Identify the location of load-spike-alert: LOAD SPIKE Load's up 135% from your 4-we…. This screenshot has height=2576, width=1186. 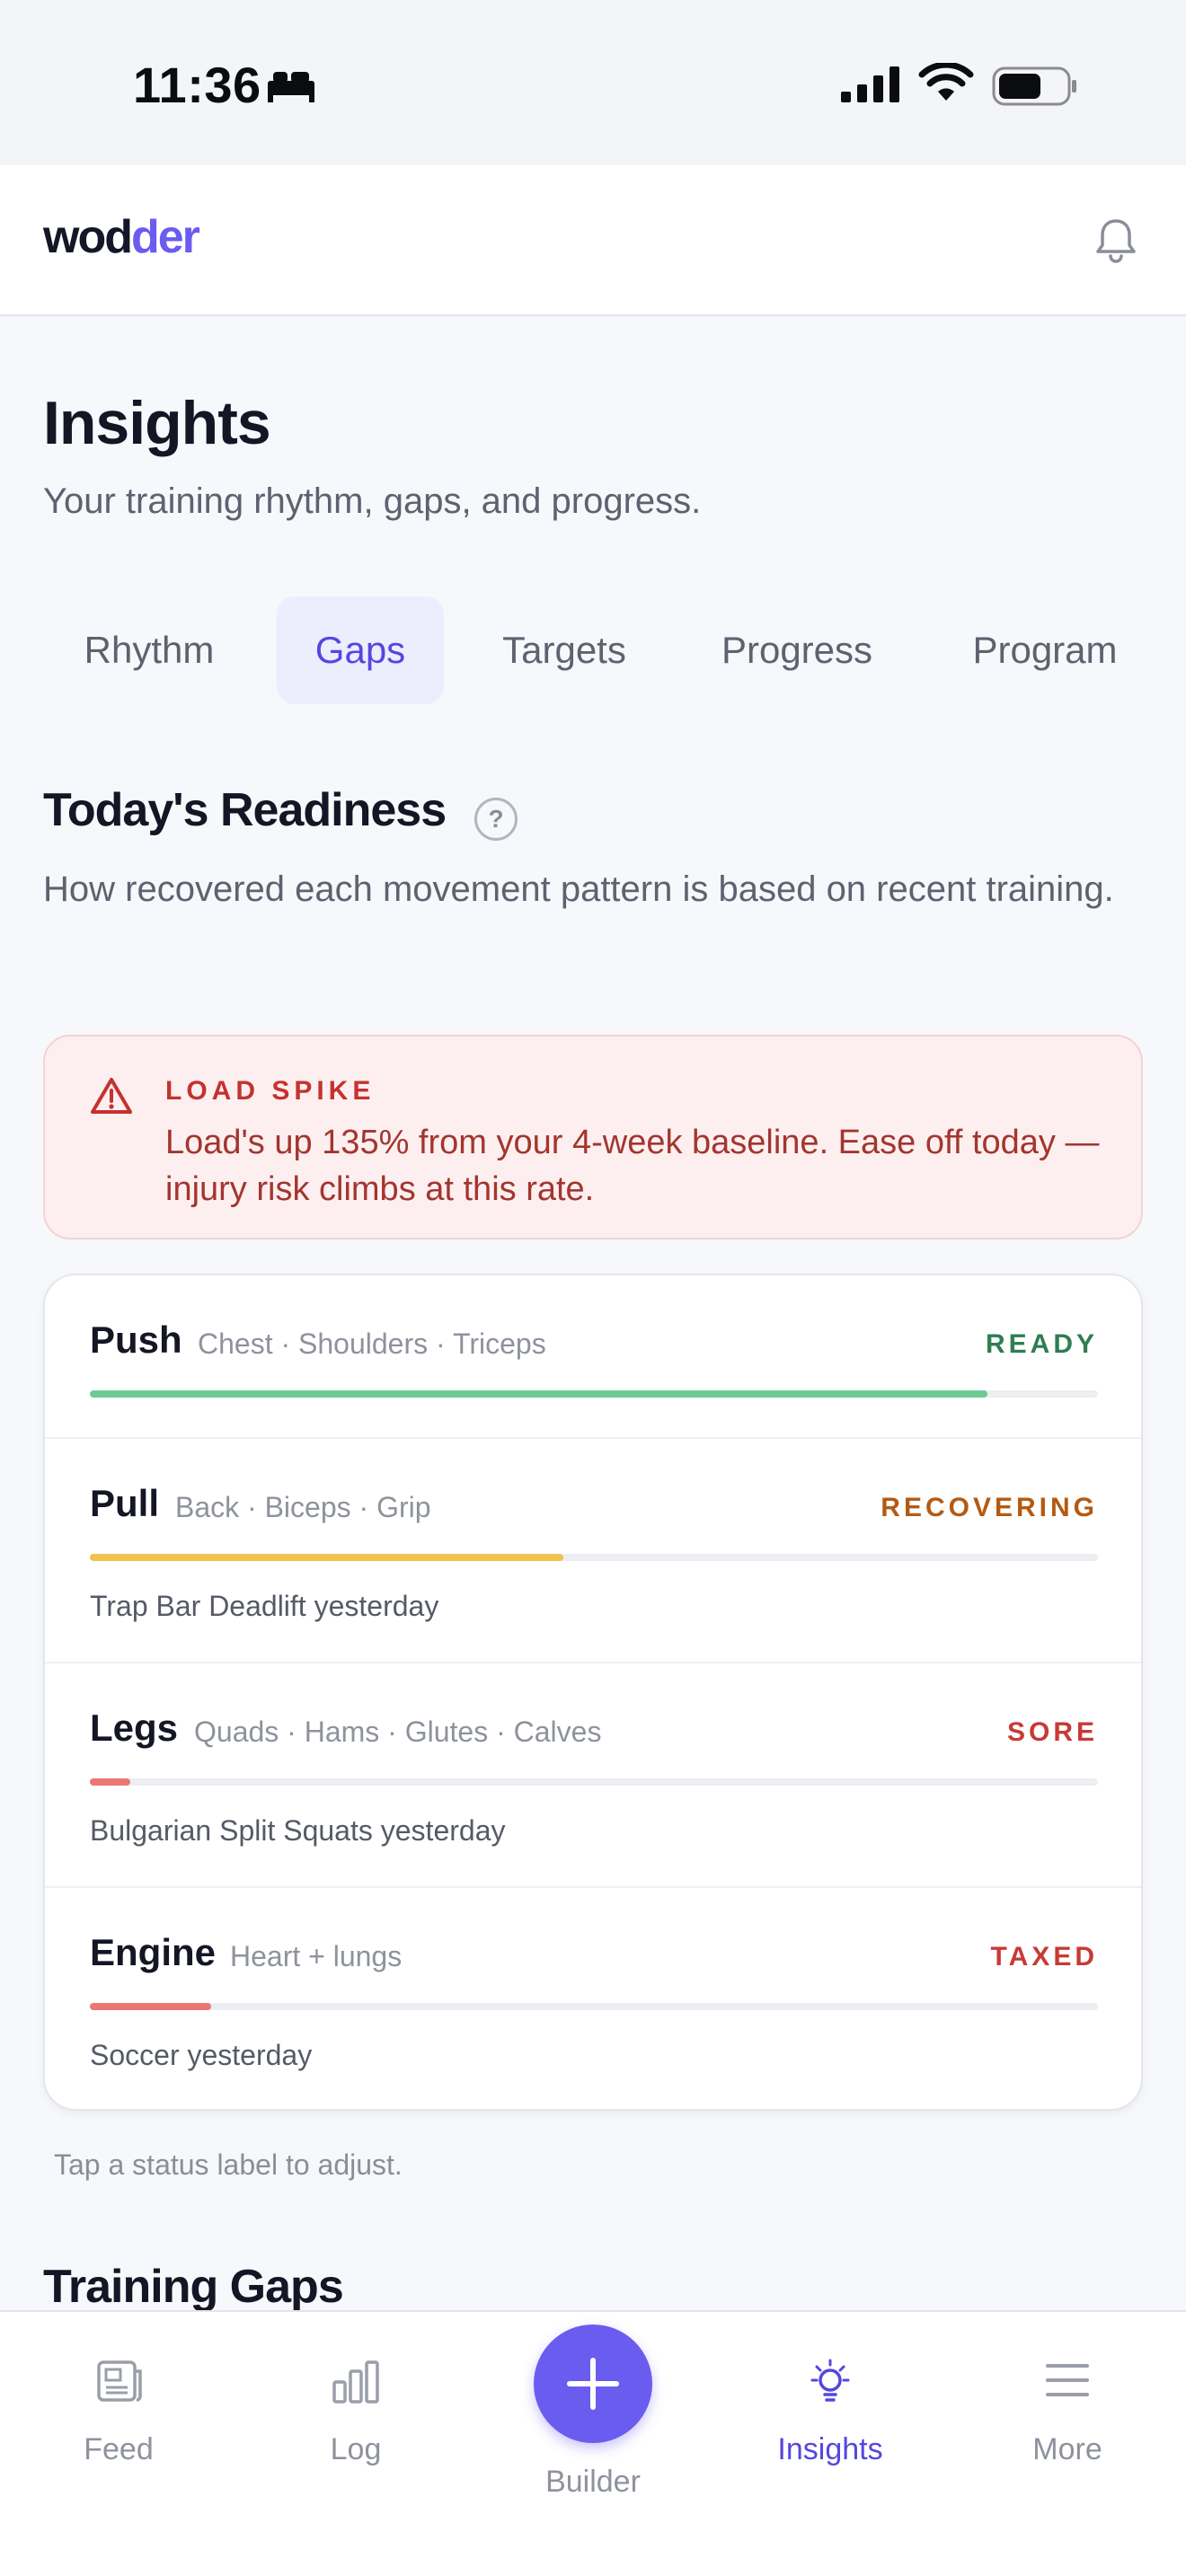
(593, 1137).